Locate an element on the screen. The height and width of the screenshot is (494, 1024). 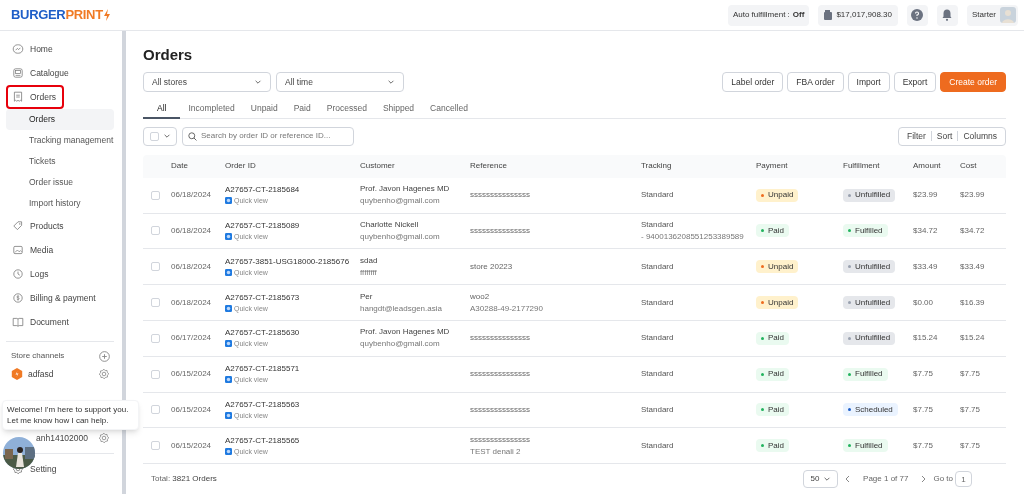
table-cell-text: $16.39 is located at coordinates (973, 302).